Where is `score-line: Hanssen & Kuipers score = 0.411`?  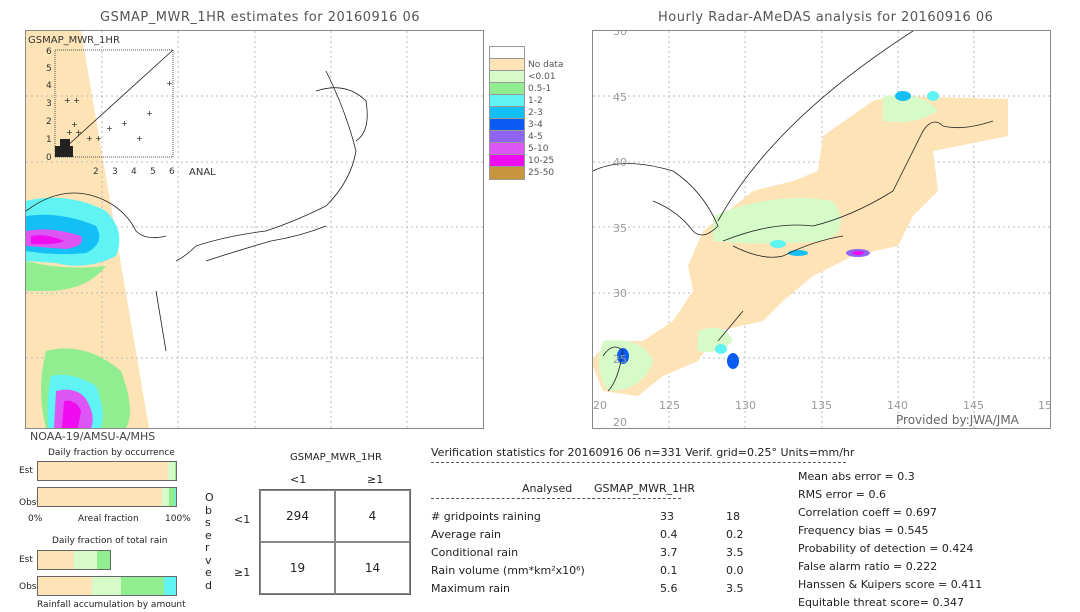
score-line: Hanssen & Kuipers score = 0.411 is located at coordinates (890, 584).